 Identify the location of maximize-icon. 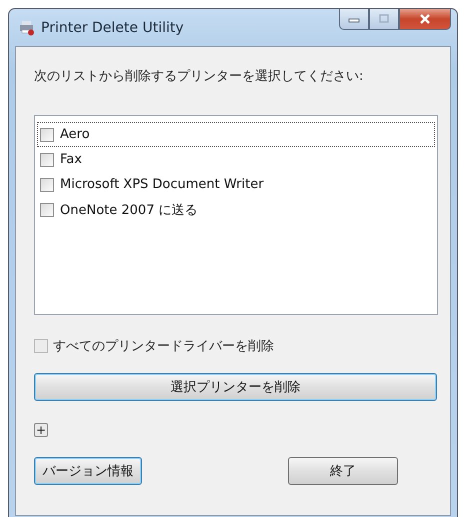
(384, 19).